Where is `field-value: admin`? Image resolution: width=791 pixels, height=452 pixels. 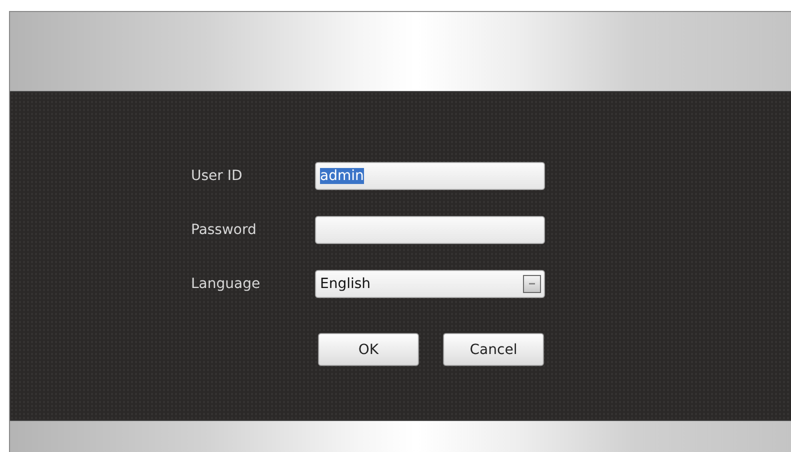
field-value: admin is located at coordinates (342, 176).